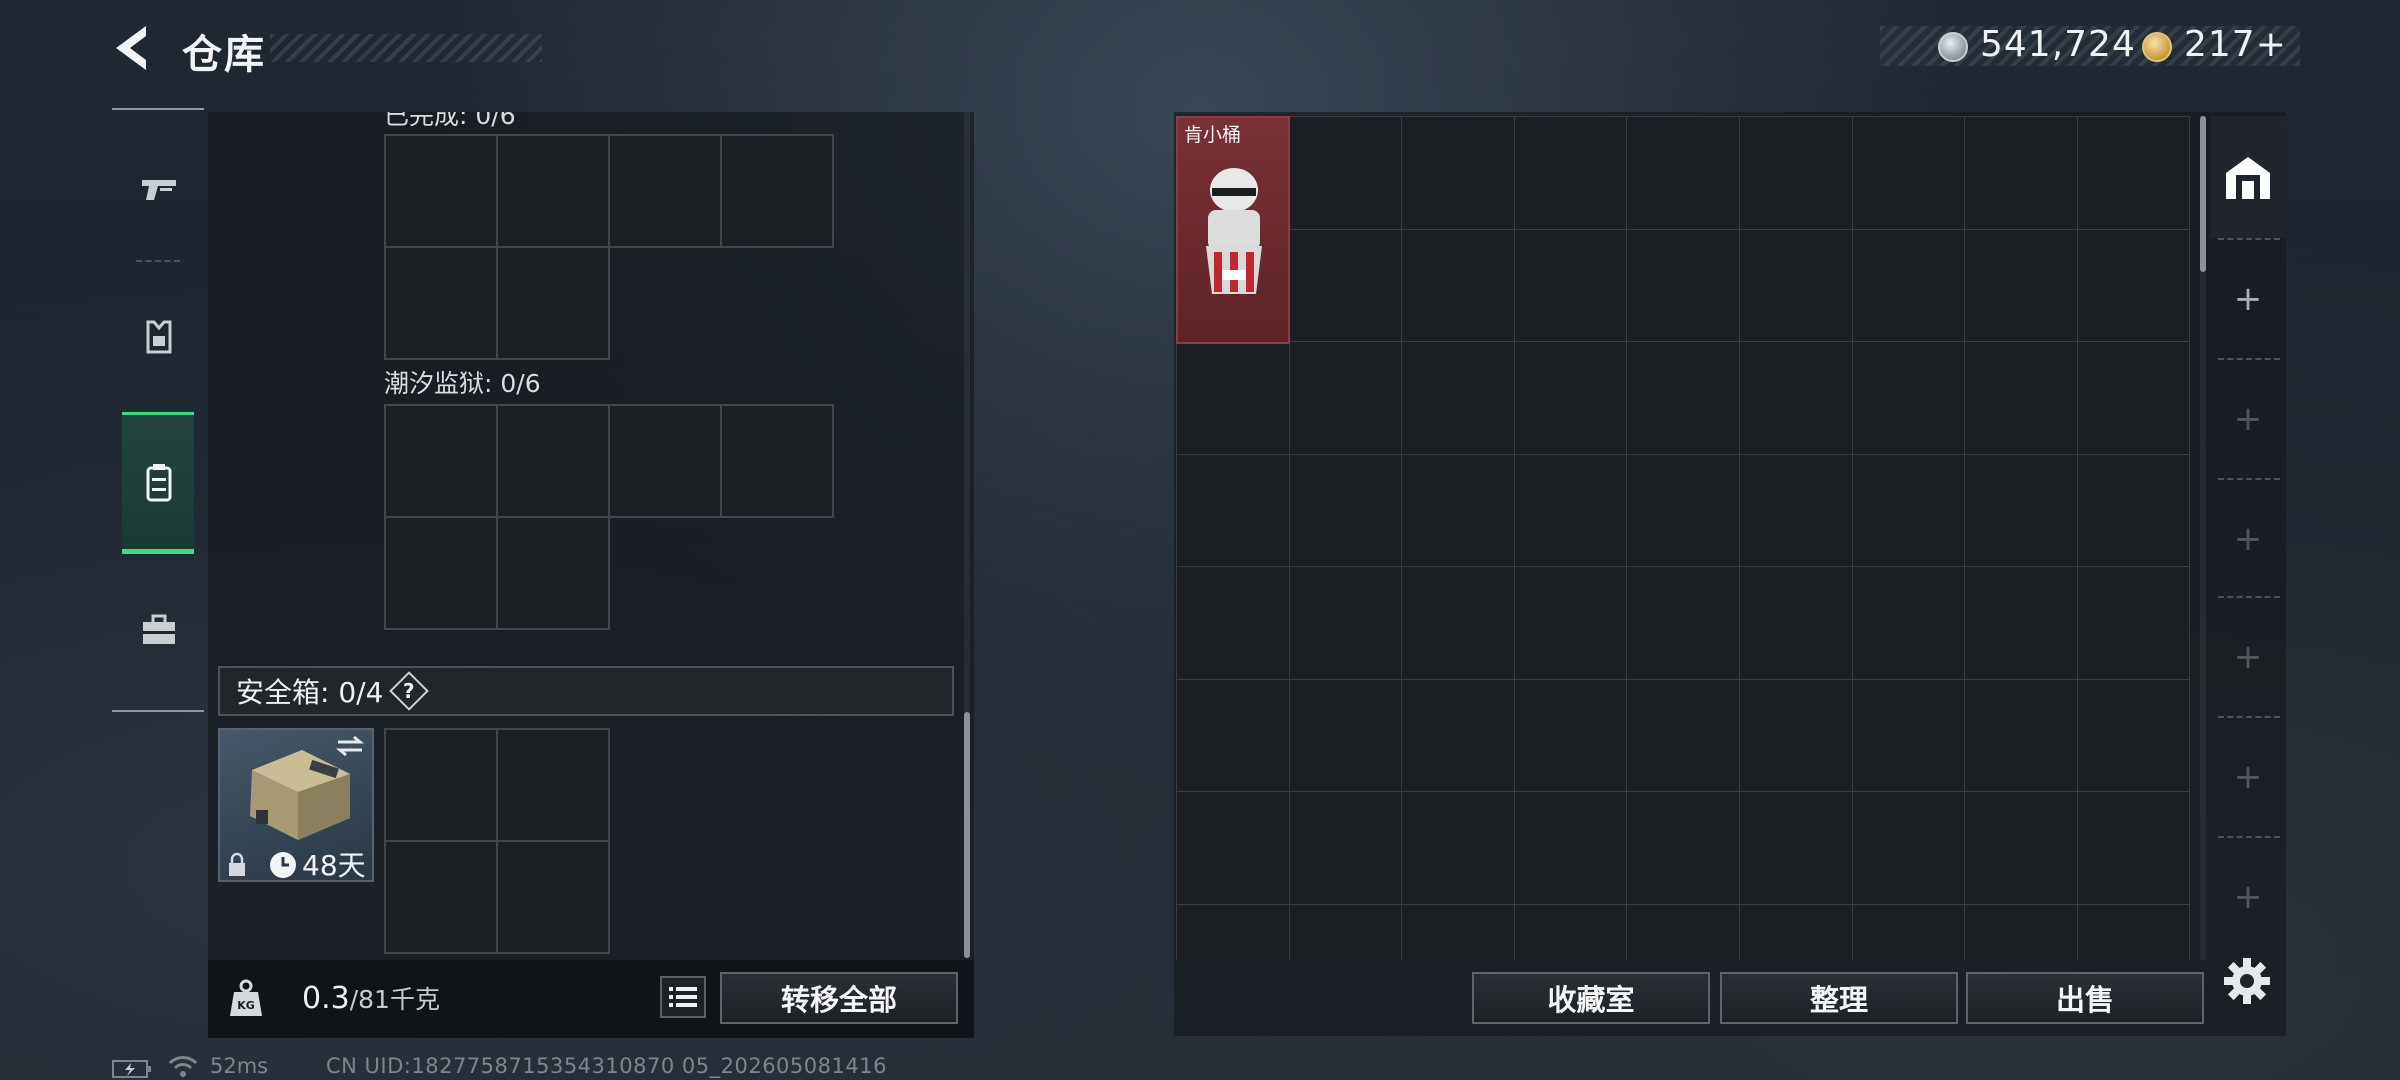  I want to click on transfer-all-button: 转移全部, so click(839, 998).